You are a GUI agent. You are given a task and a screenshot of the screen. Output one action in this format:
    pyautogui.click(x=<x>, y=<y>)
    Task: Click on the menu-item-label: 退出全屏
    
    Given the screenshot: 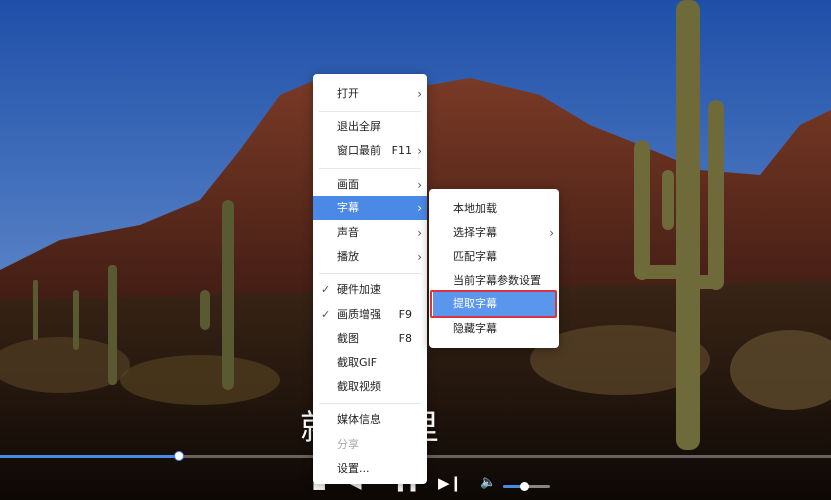 What is the action you would take?
    pyautogui.click(x=359, y=126)
    